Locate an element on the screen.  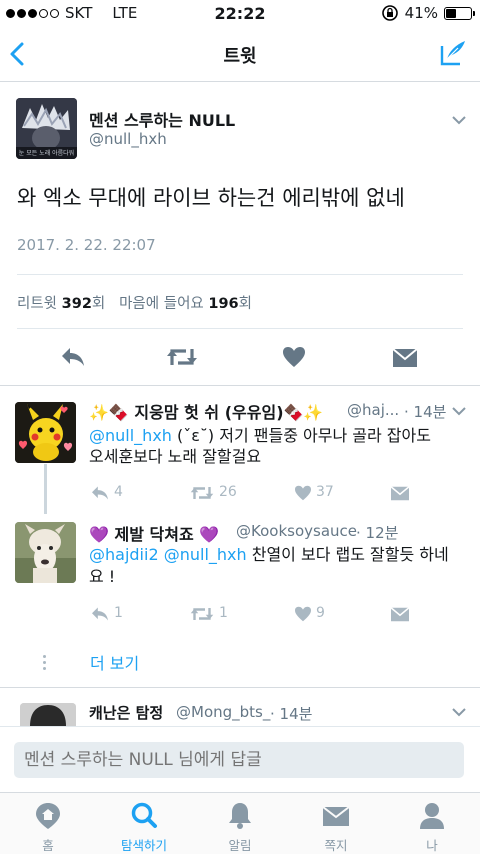
author-handle: @null_hxh is located at coordinates (128, 139).